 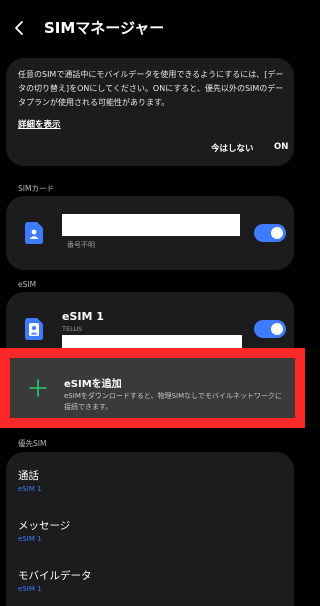 I want to click on back-button, so click(x=20, y=28).